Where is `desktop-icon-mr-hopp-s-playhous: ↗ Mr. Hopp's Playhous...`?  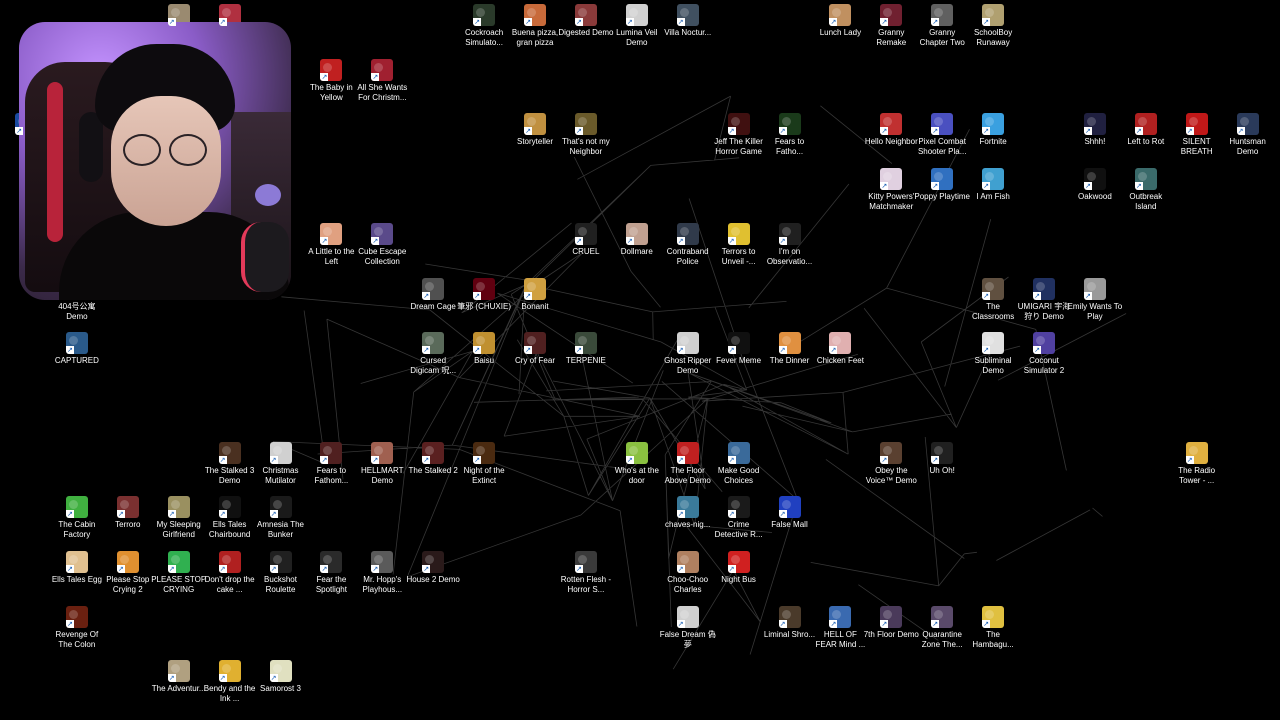 desktop-icon-mr-hopp-s-playhous: ↗ Mr. Hopp's Playhous... is located at coordinates (382, 574).